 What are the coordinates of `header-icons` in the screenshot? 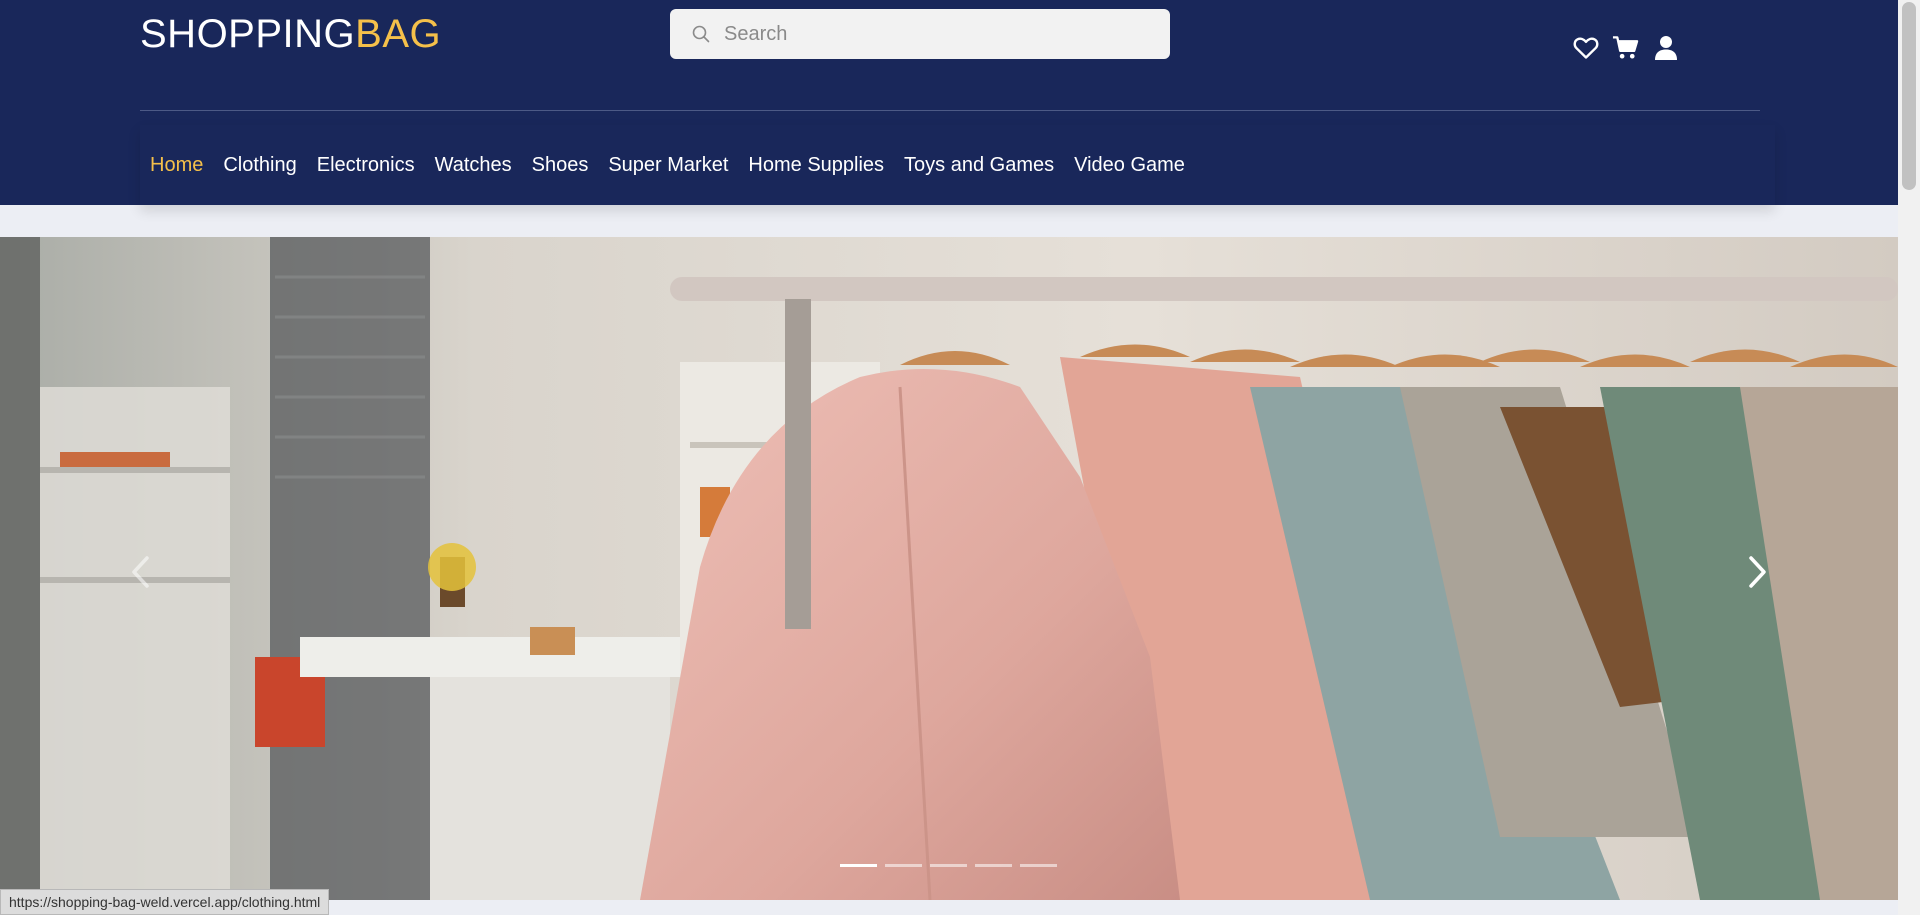 It's located at (1625, 47).